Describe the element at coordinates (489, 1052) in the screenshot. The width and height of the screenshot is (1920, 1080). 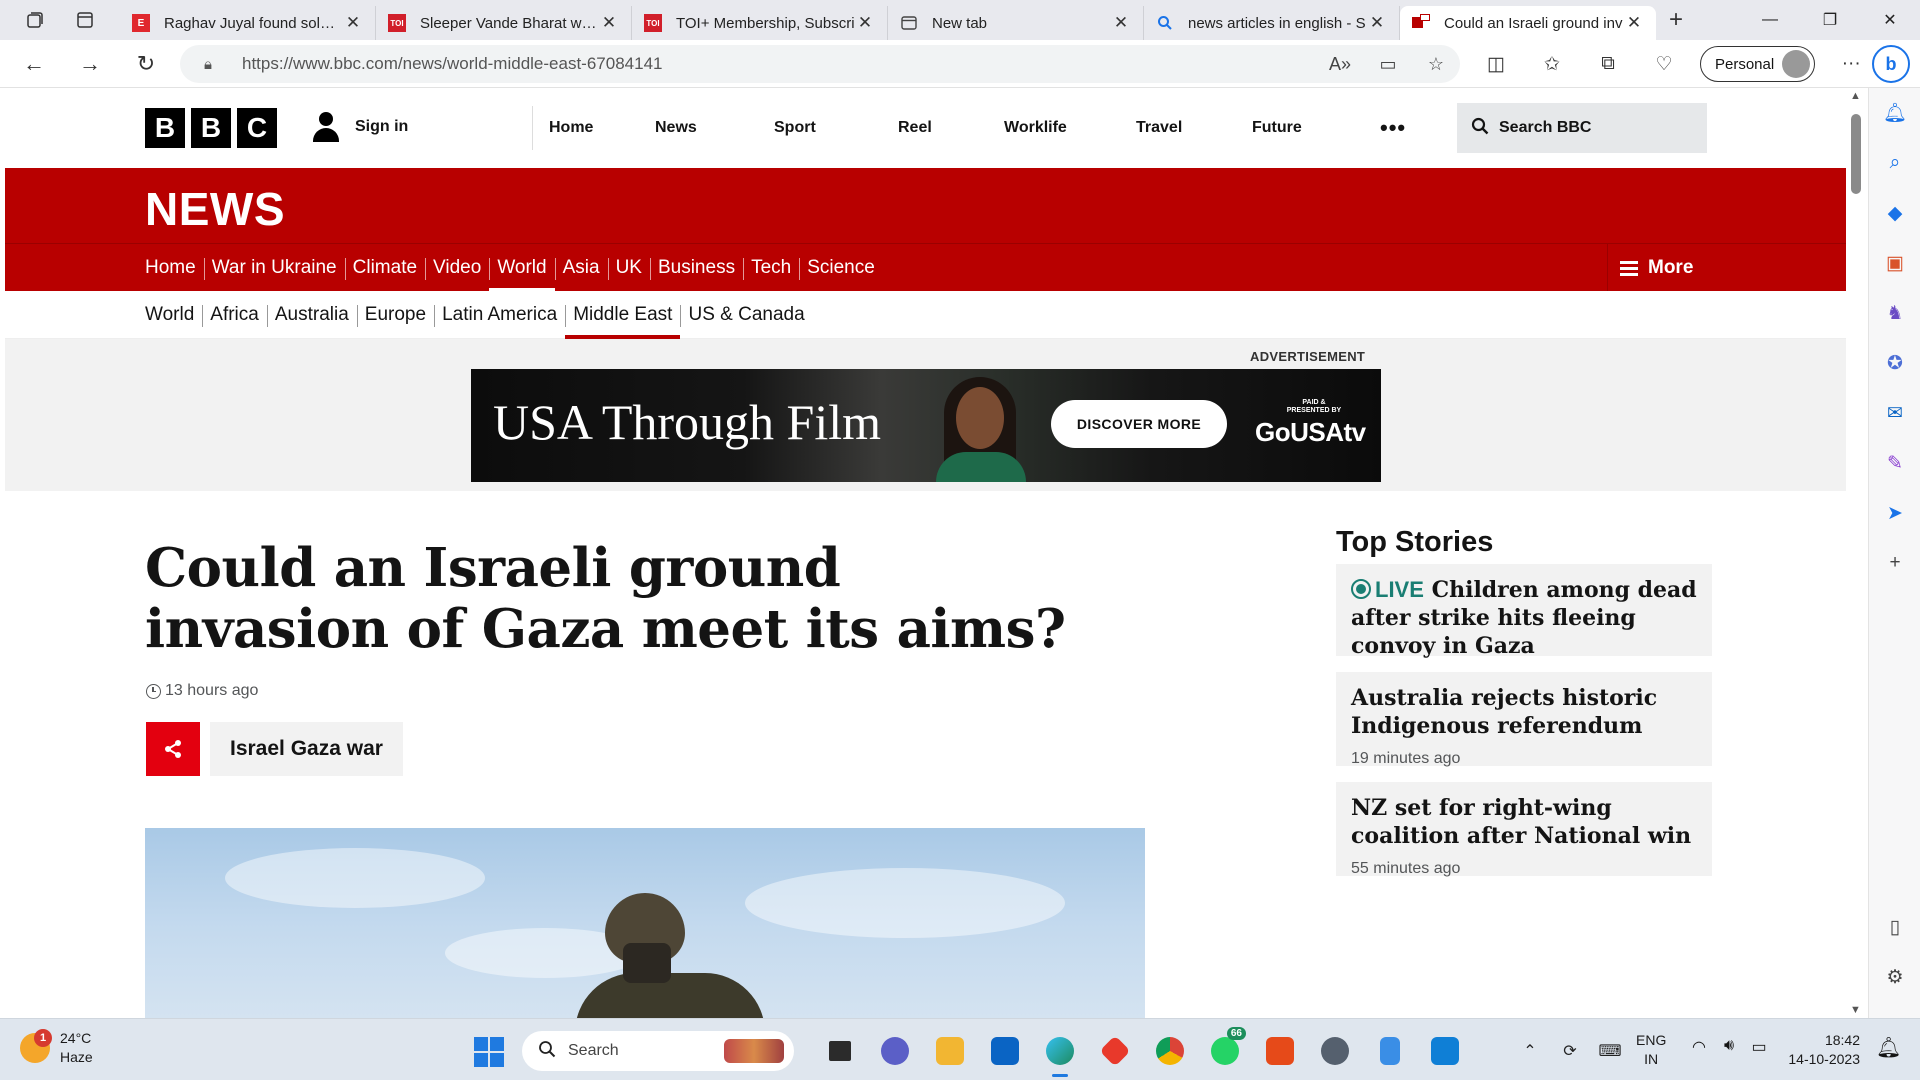
I see `start-button-windows-icon` at that location.